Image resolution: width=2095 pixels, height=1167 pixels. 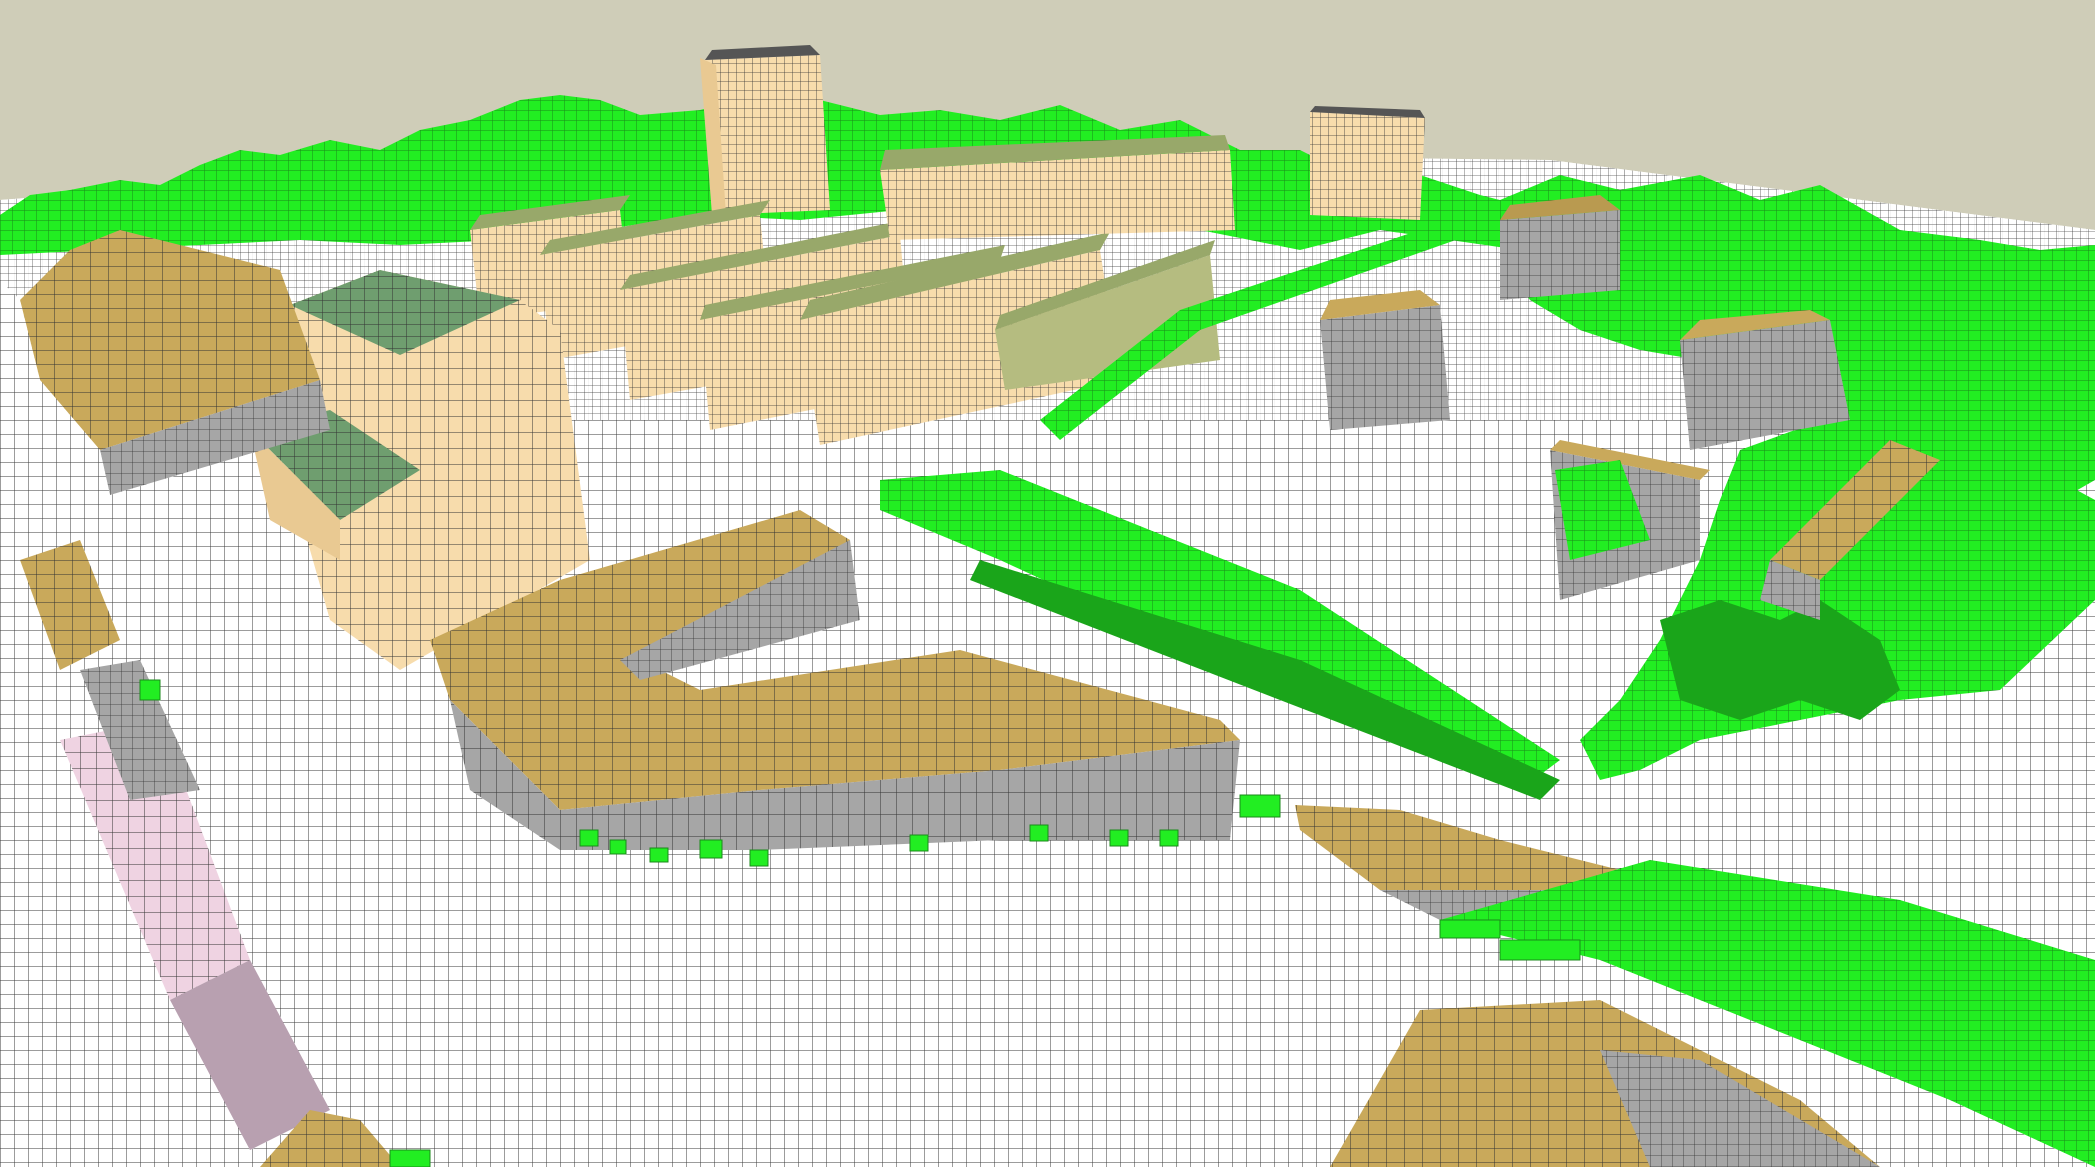 I want to click on tower-center-distant, so click(x=1367, y=163).